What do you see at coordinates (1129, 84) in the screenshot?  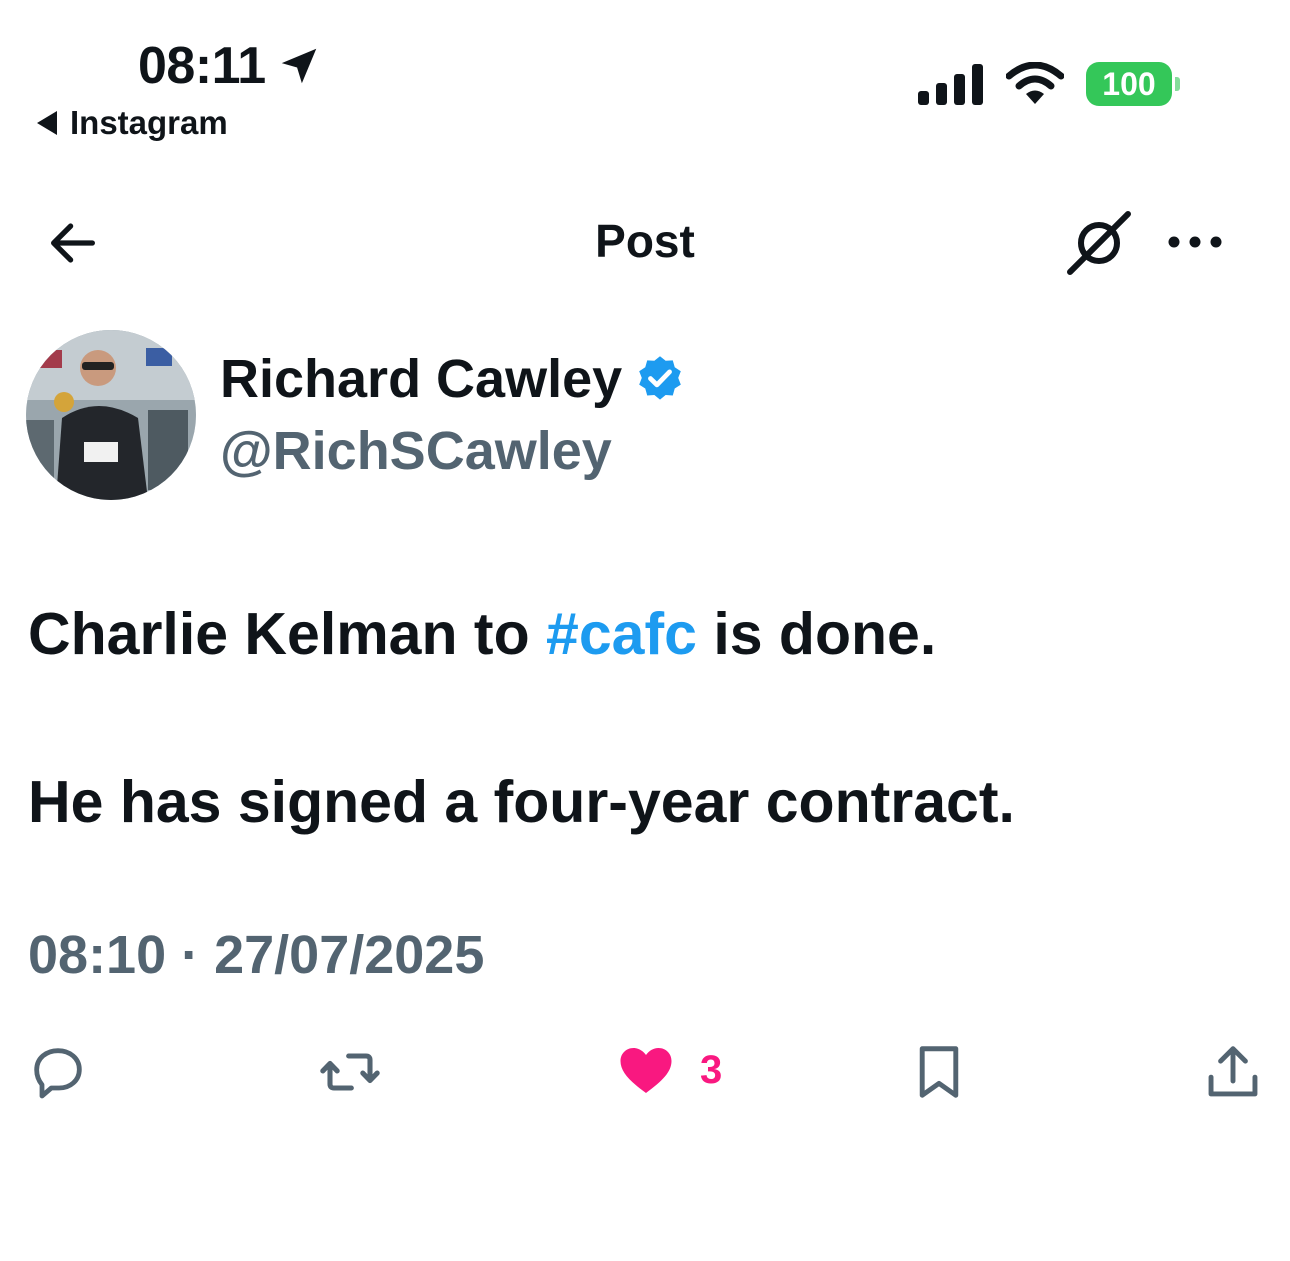 I see `battery-level: 100` at bounding box center [1129, 84].